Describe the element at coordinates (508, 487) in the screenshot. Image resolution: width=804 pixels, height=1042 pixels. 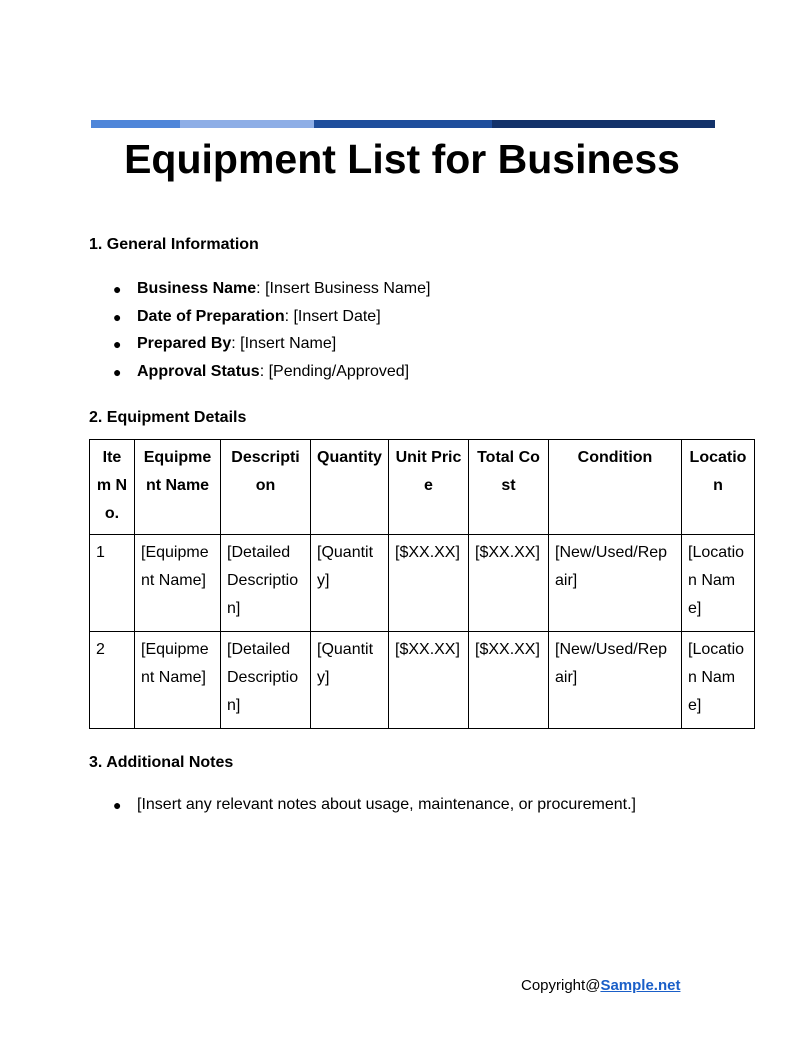
I see `column-header: Total Cost` at that location.